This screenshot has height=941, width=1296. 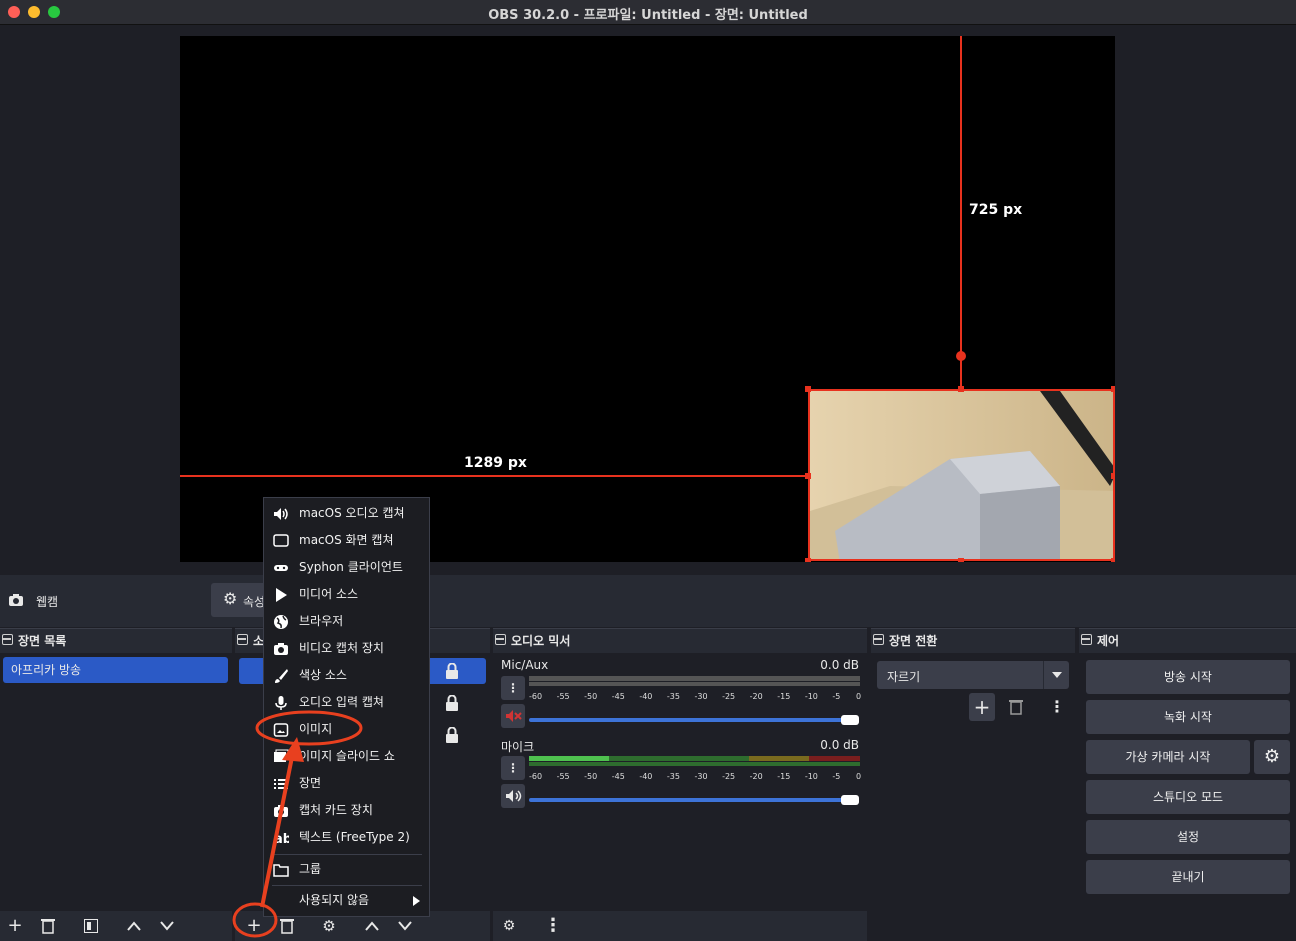 What do you see at coordinates (297, 824) in the screenshot?
I see `annotation-overlay` at bounding box center [297, 824].